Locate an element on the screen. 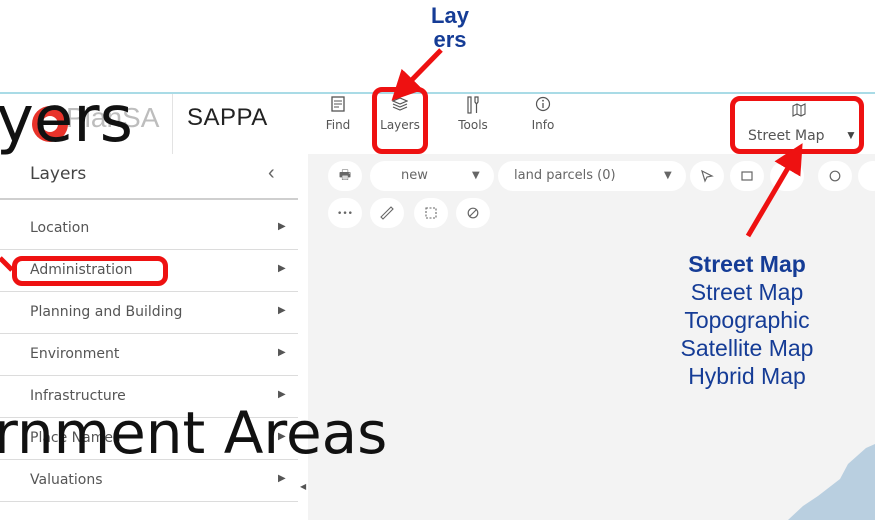 The image size is (875, 520). basemap-option: Satellite Map is located at coordinates (747, 348).